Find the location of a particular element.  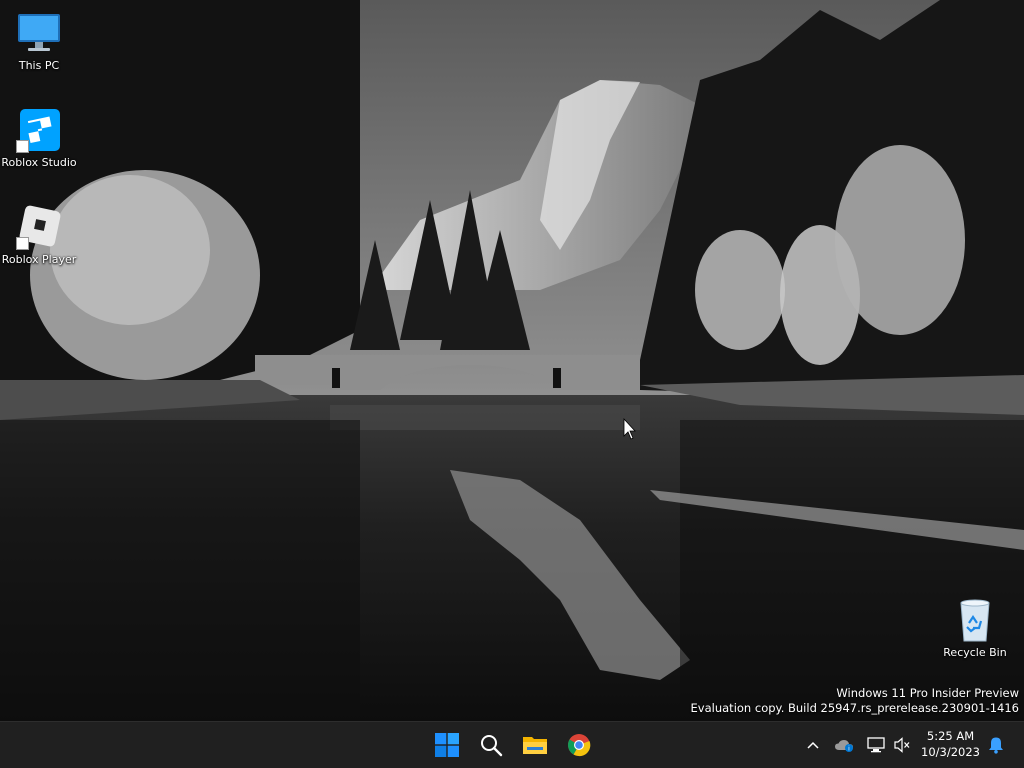

taskbar: i 5:25 AM 10/3/2023 is located at coordinates (512, 744).